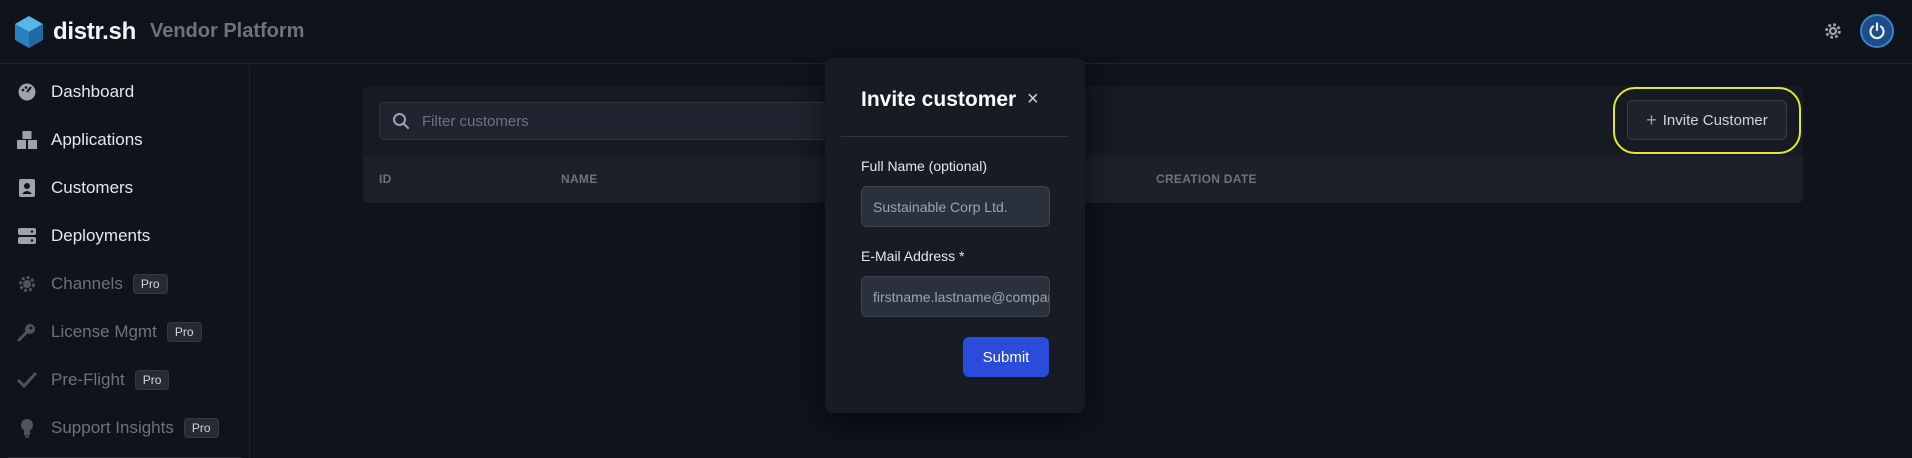 This screenshot has height=458, width=1912. I want to click on sidebar-item-dashboard: Dashboard, so click(75, 92).